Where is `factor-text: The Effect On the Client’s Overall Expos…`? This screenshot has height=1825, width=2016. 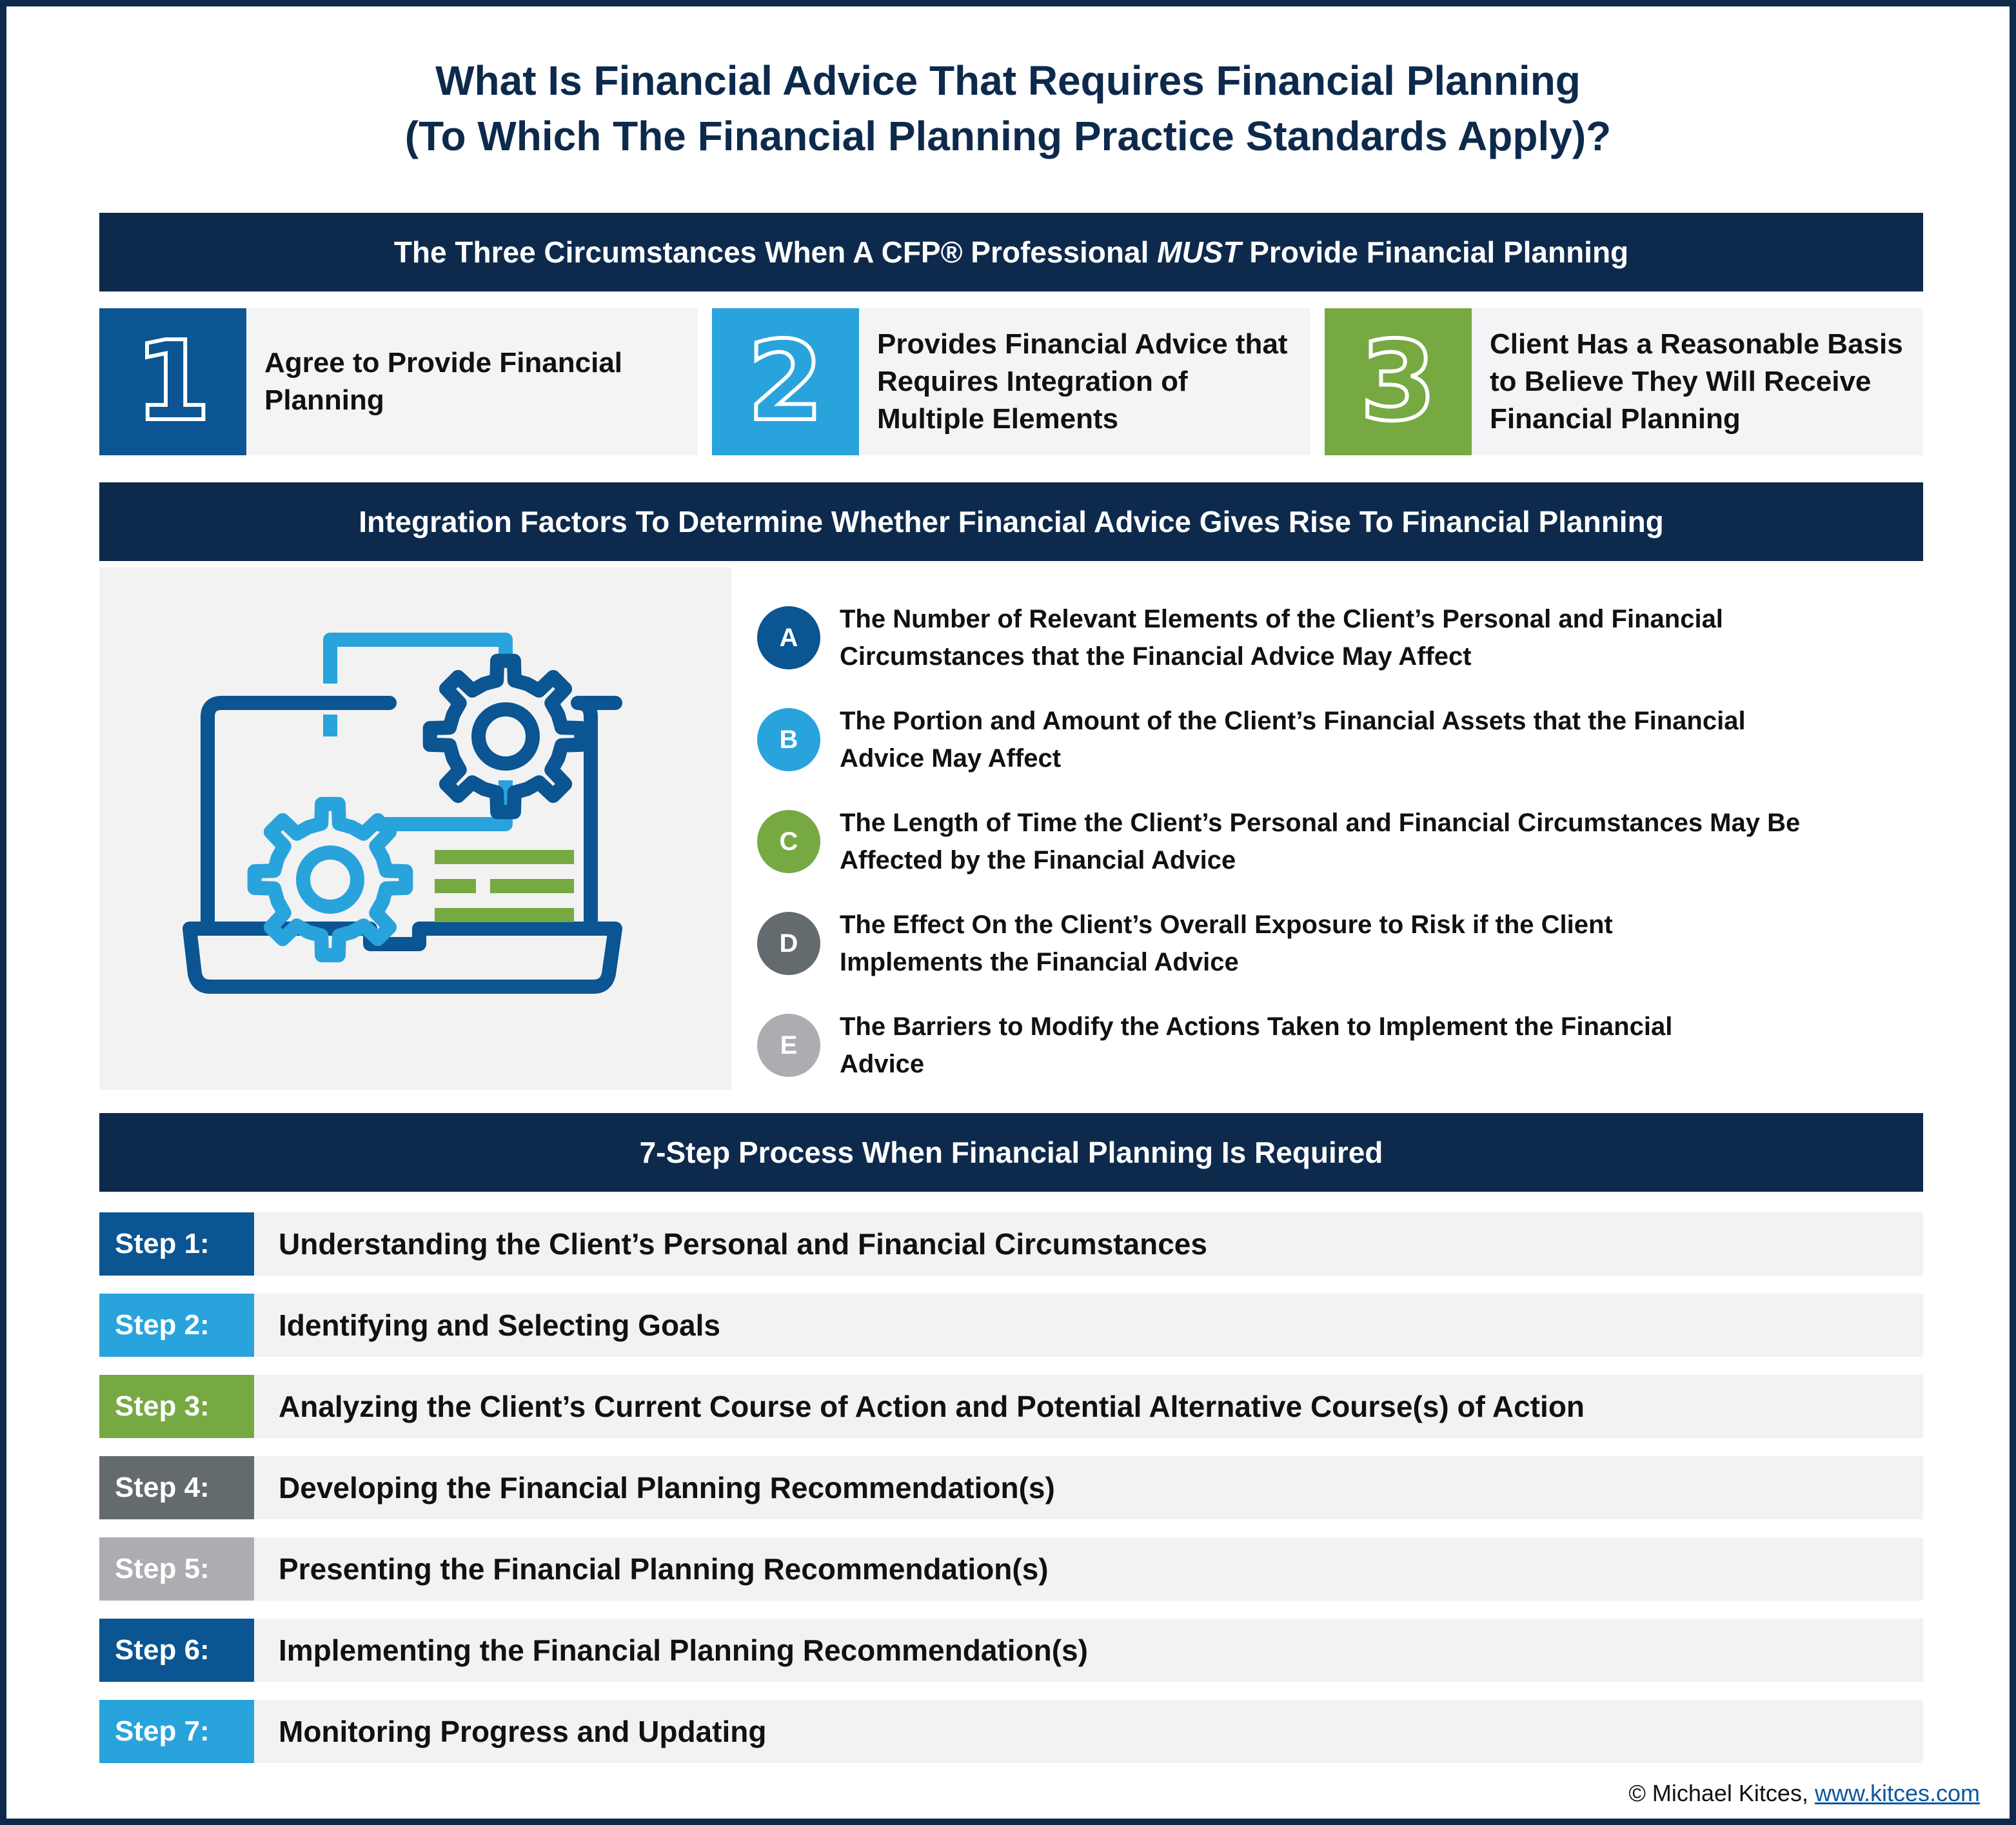 factor-text: The Effect On the Client’s Overall Expos… is located at coordinates (1227, 944).